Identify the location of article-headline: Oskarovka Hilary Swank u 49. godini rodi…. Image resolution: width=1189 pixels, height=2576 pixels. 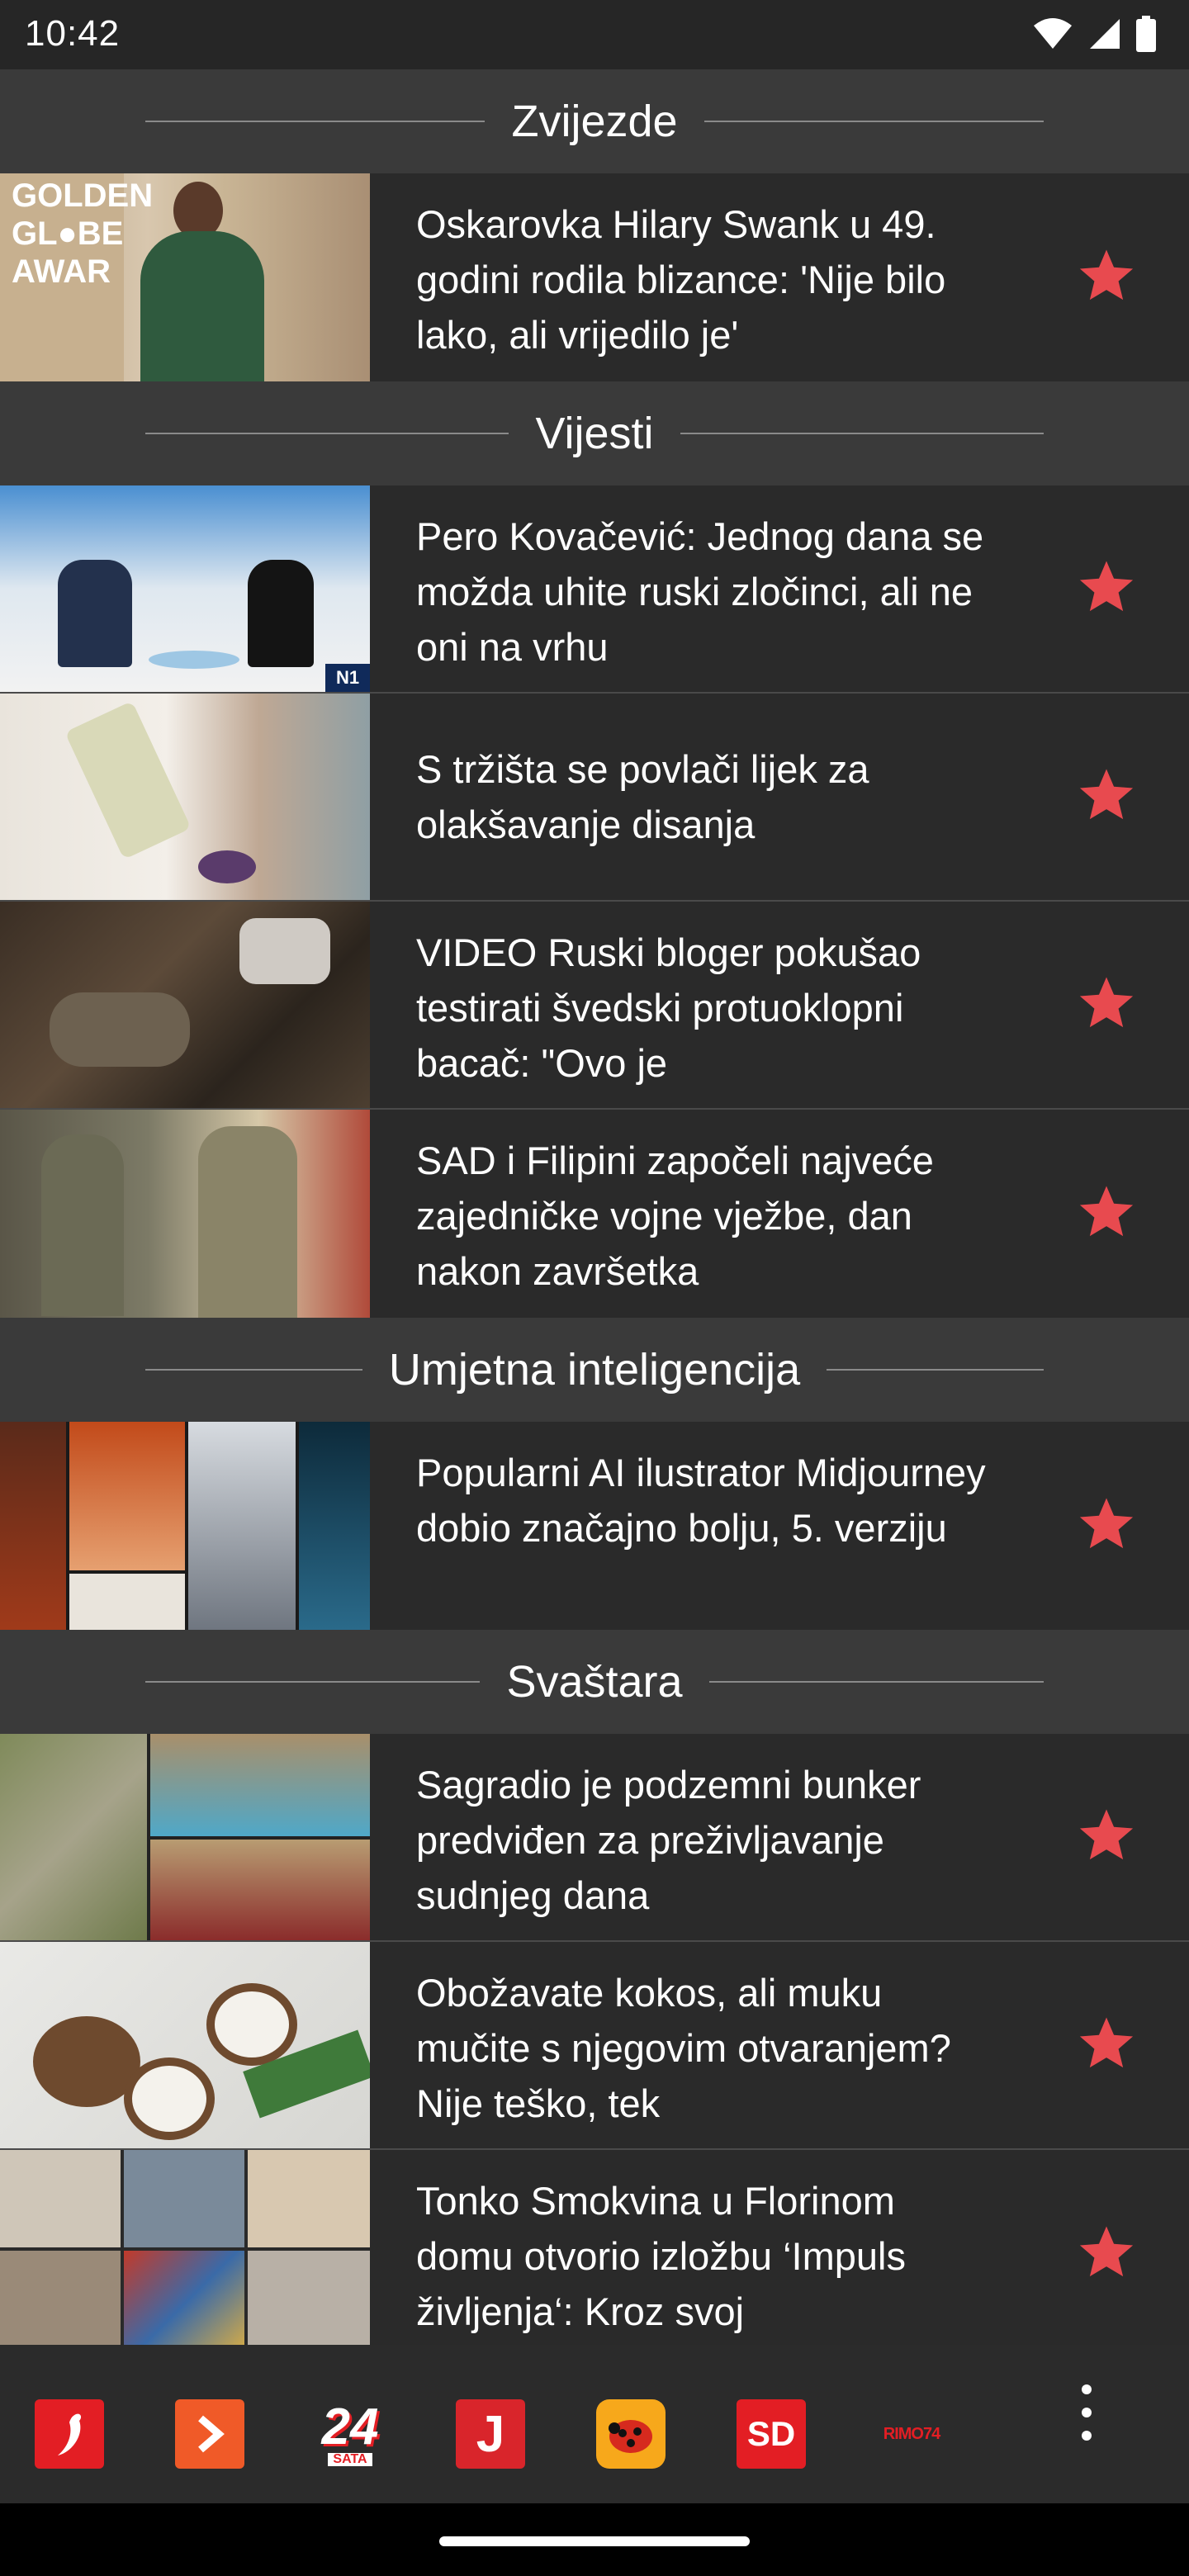
(681, 279).